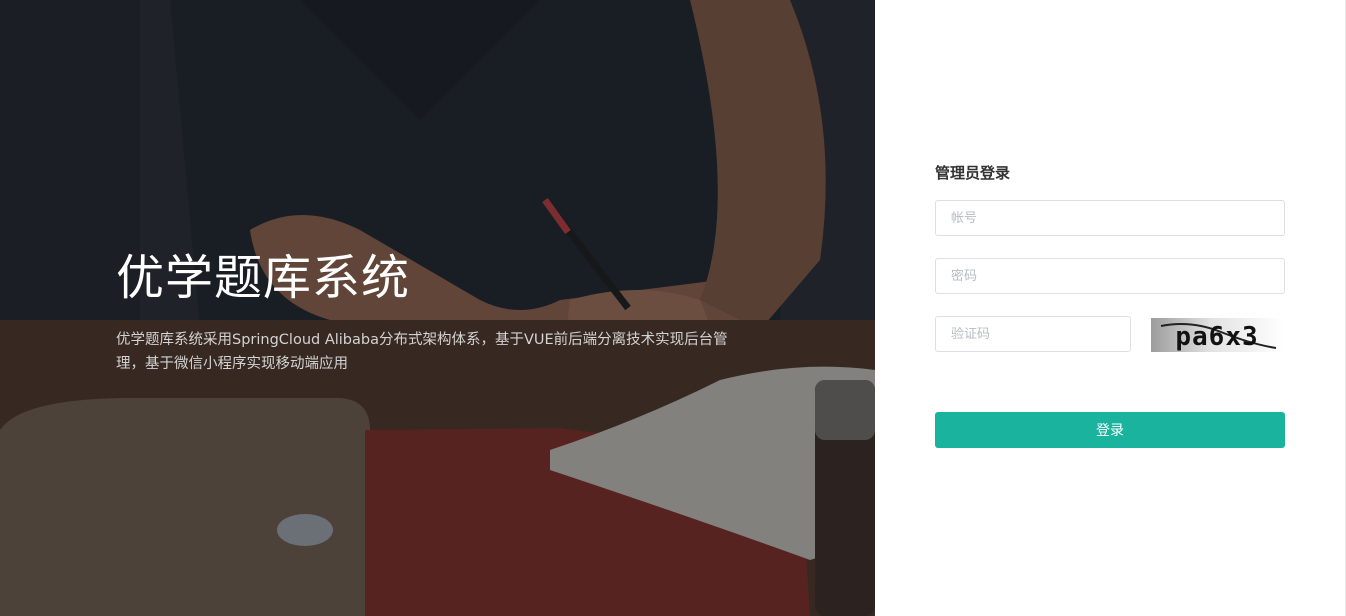  Describe the element at coordinates (1110, 218) in the screenshot. I see `account-input` at that location.